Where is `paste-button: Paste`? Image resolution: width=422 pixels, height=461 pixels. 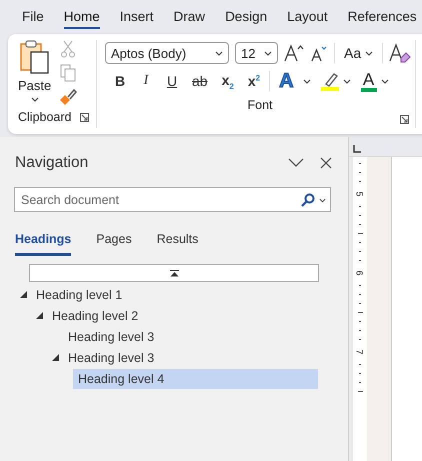 paste-button: Paste is located at coordinates (35, 74).